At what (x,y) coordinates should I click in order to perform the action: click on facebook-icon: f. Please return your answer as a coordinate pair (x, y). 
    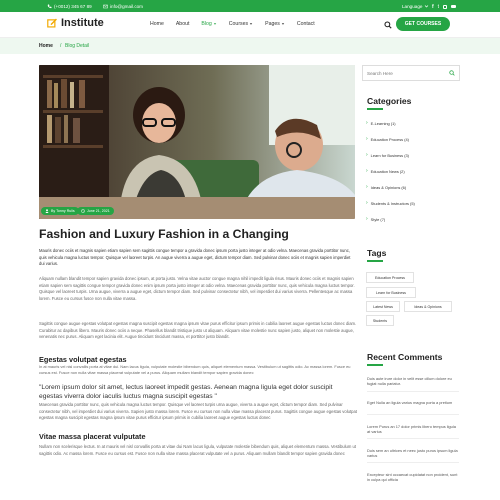
    Looking at the image, I should click on (433, 7).